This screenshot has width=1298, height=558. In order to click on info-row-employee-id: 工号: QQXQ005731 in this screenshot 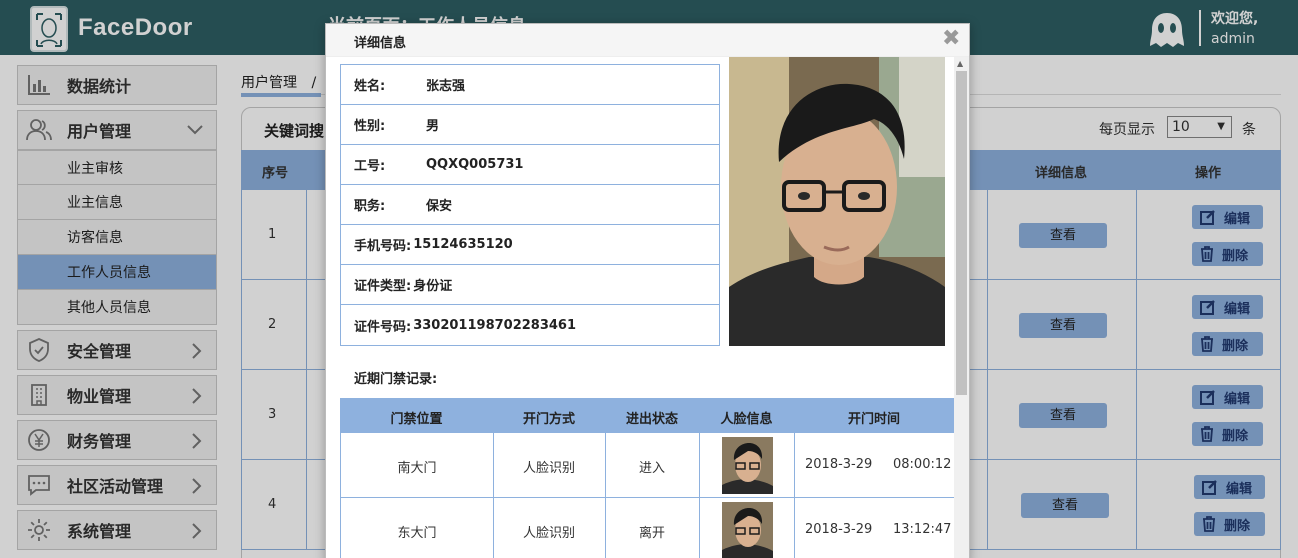, I will do `click(530, 165)`.